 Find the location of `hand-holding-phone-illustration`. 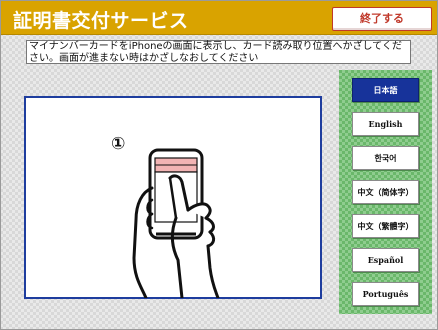

hand-holding-phone-illustration is located at coordinates (176, 223).